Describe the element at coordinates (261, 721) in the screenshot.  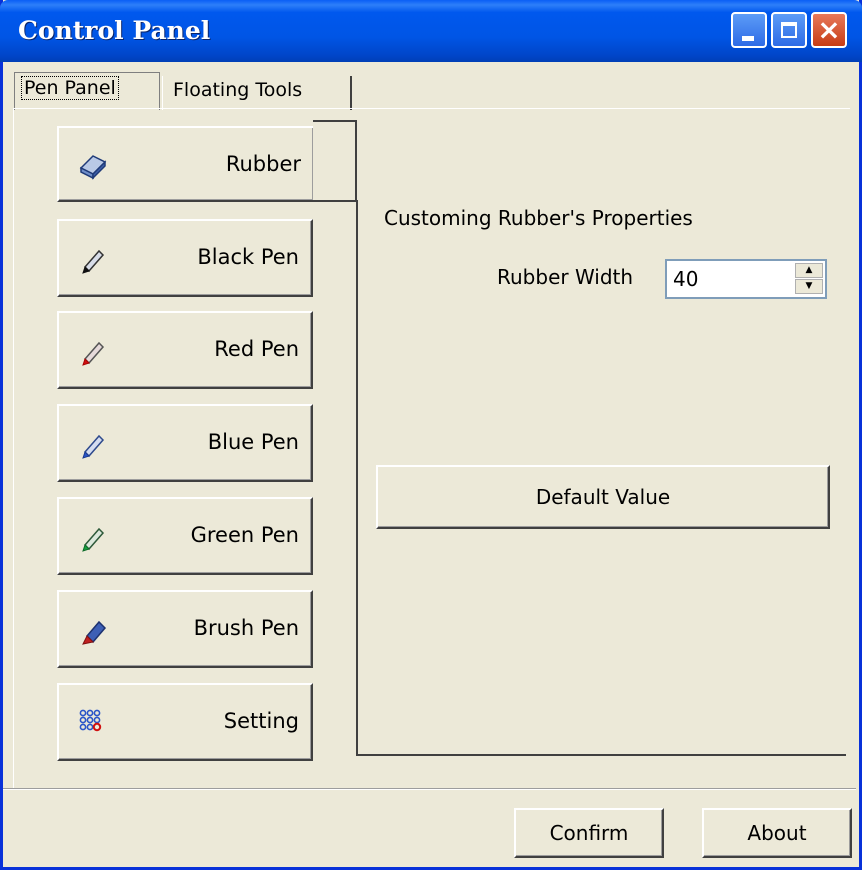
I see `sidebar-item-label: Setting` at that location.